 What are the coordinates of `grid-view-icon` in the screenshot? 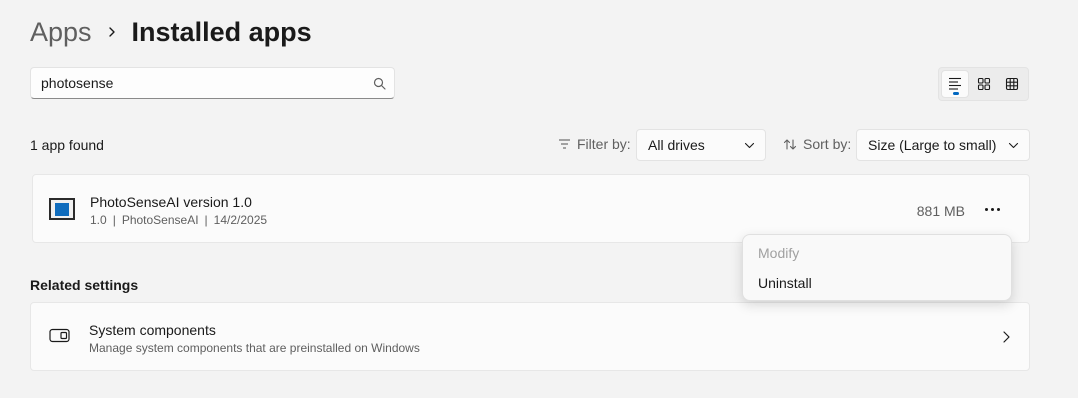 It's located at (1011, 84).